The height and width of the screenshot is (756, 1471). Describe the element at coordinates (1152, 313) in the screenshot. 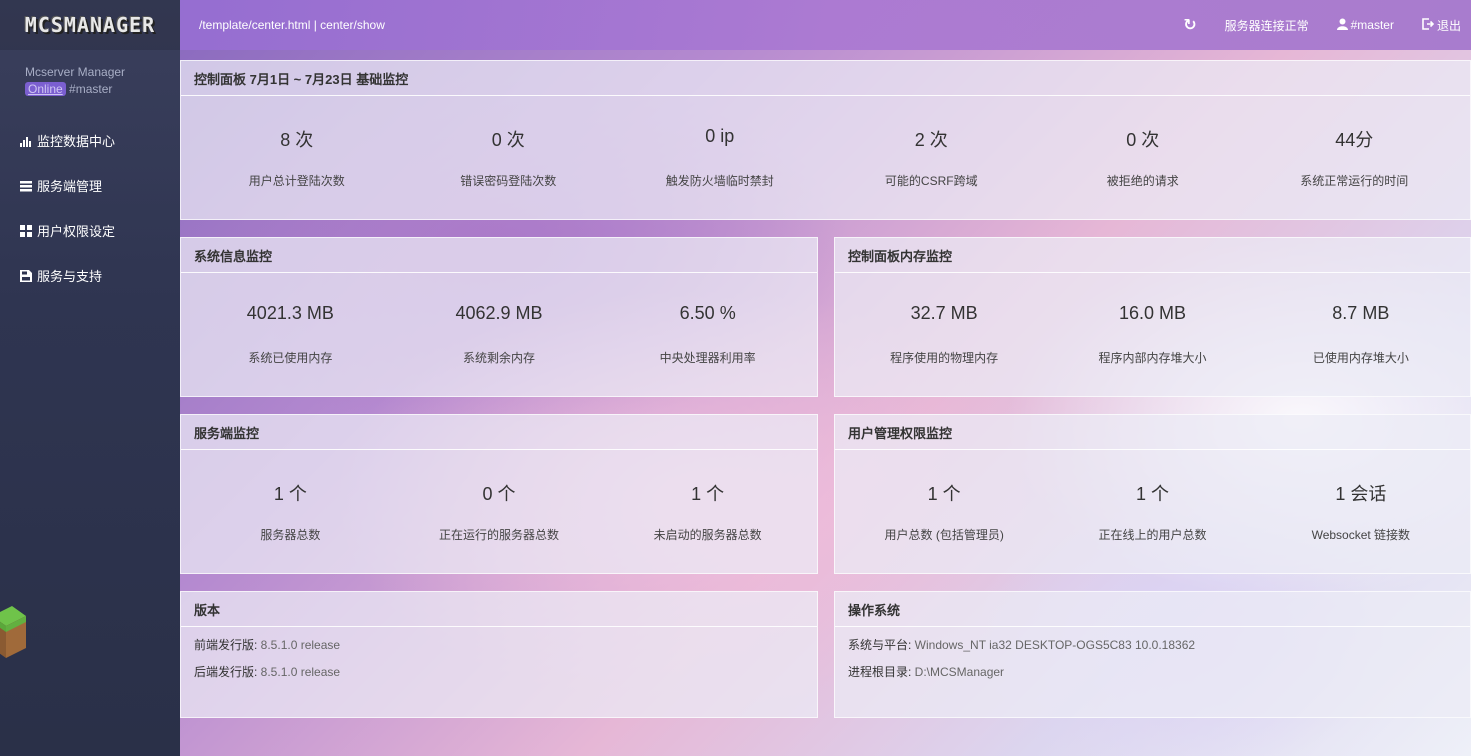

I see `stat-value: 16.0 MB` at that location.